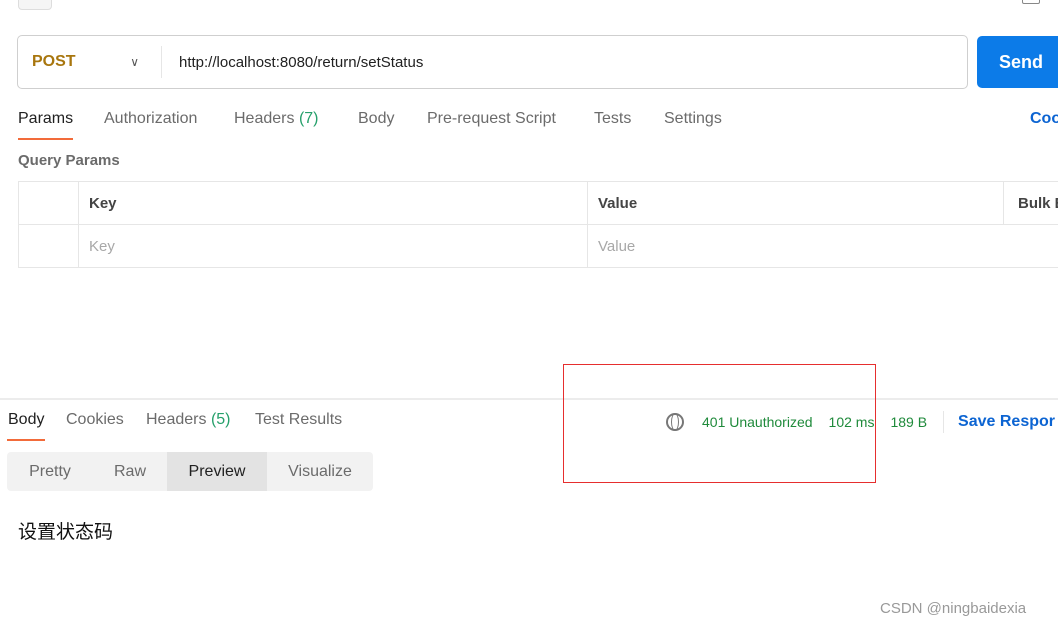  What do you see at coordinates (1017, 62) in the screenshot?
I see `send-button: Send` at bounding box center [1017, 62].